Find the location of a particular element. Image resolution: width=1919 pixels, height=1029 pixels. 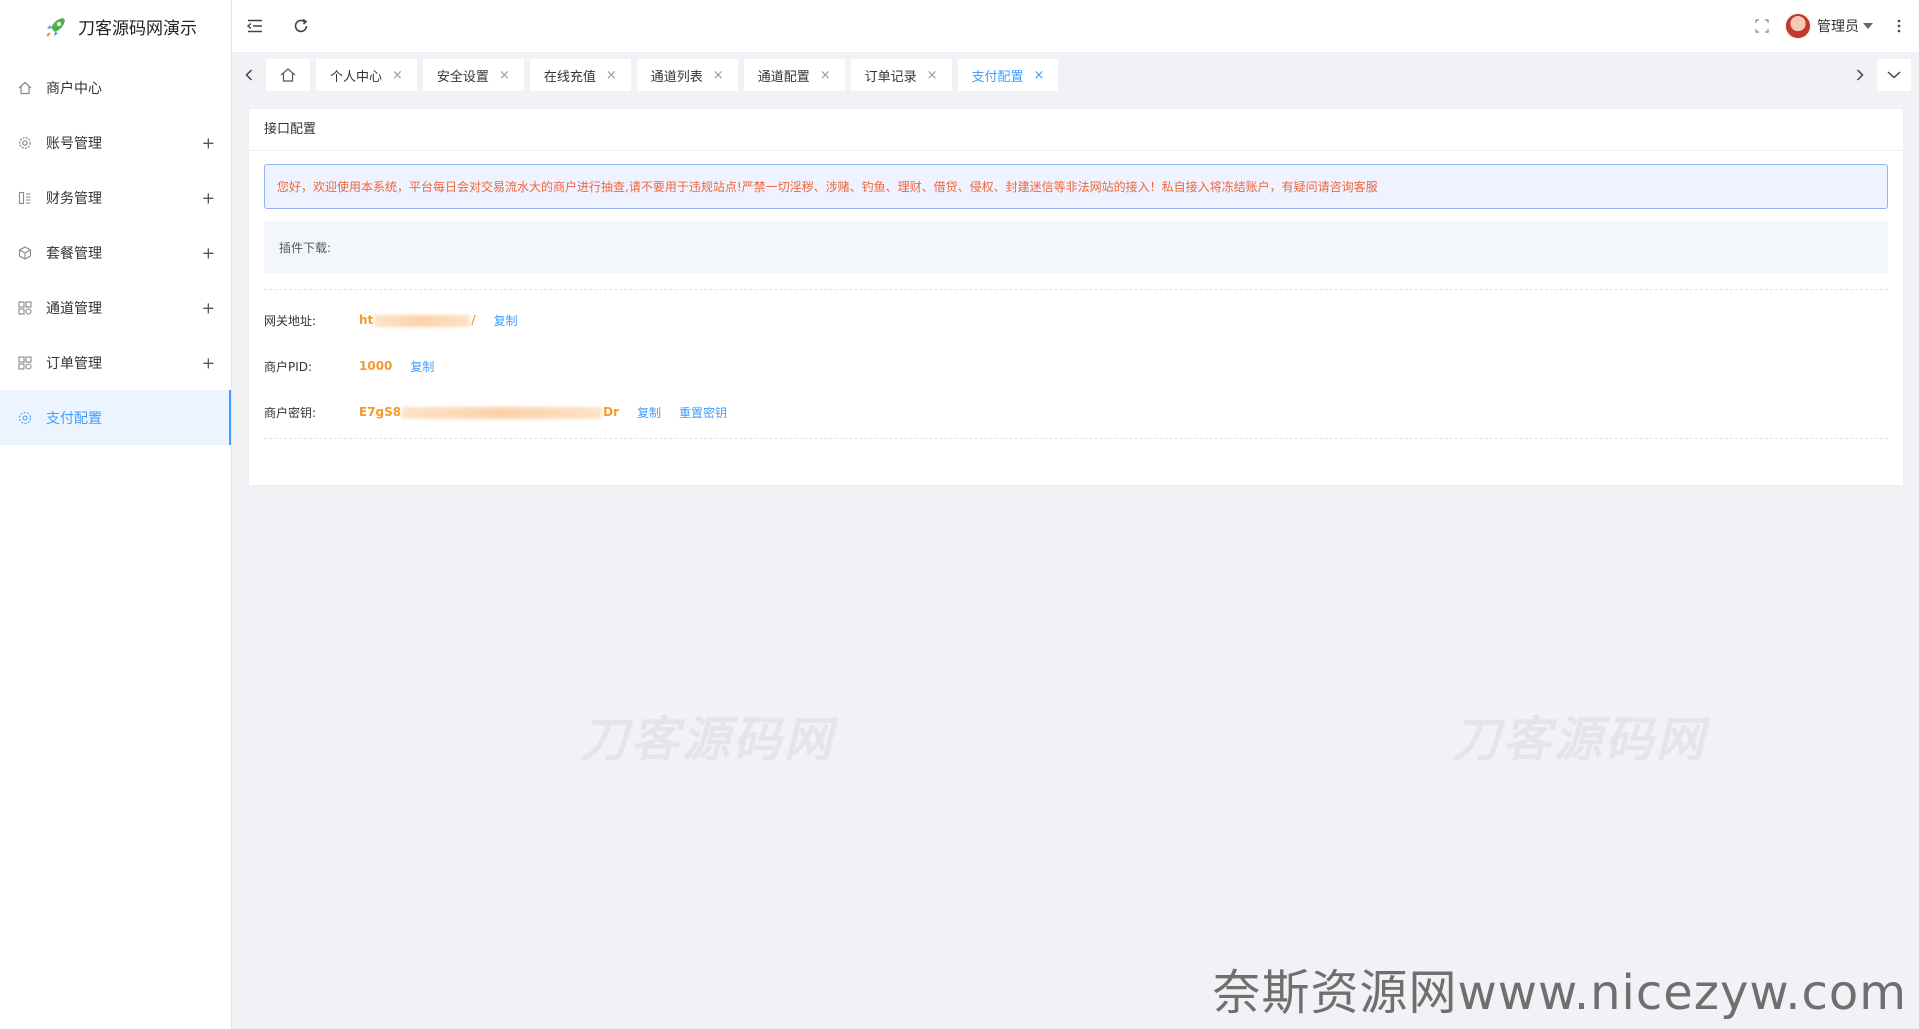

plugin-label: 插件下载: is located at coordinates (305, 247).